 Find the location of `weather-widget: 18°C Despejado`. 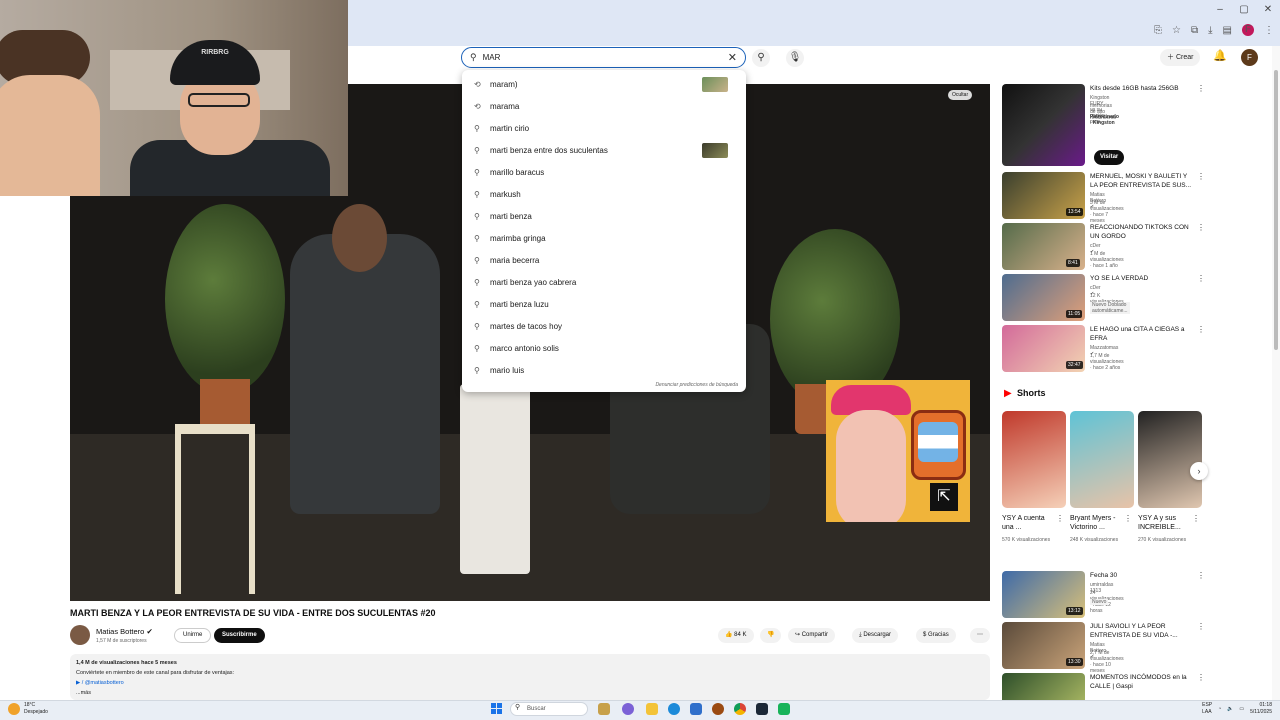

weather-widget: 18°C Despejado is located at coordinates (36, 709).